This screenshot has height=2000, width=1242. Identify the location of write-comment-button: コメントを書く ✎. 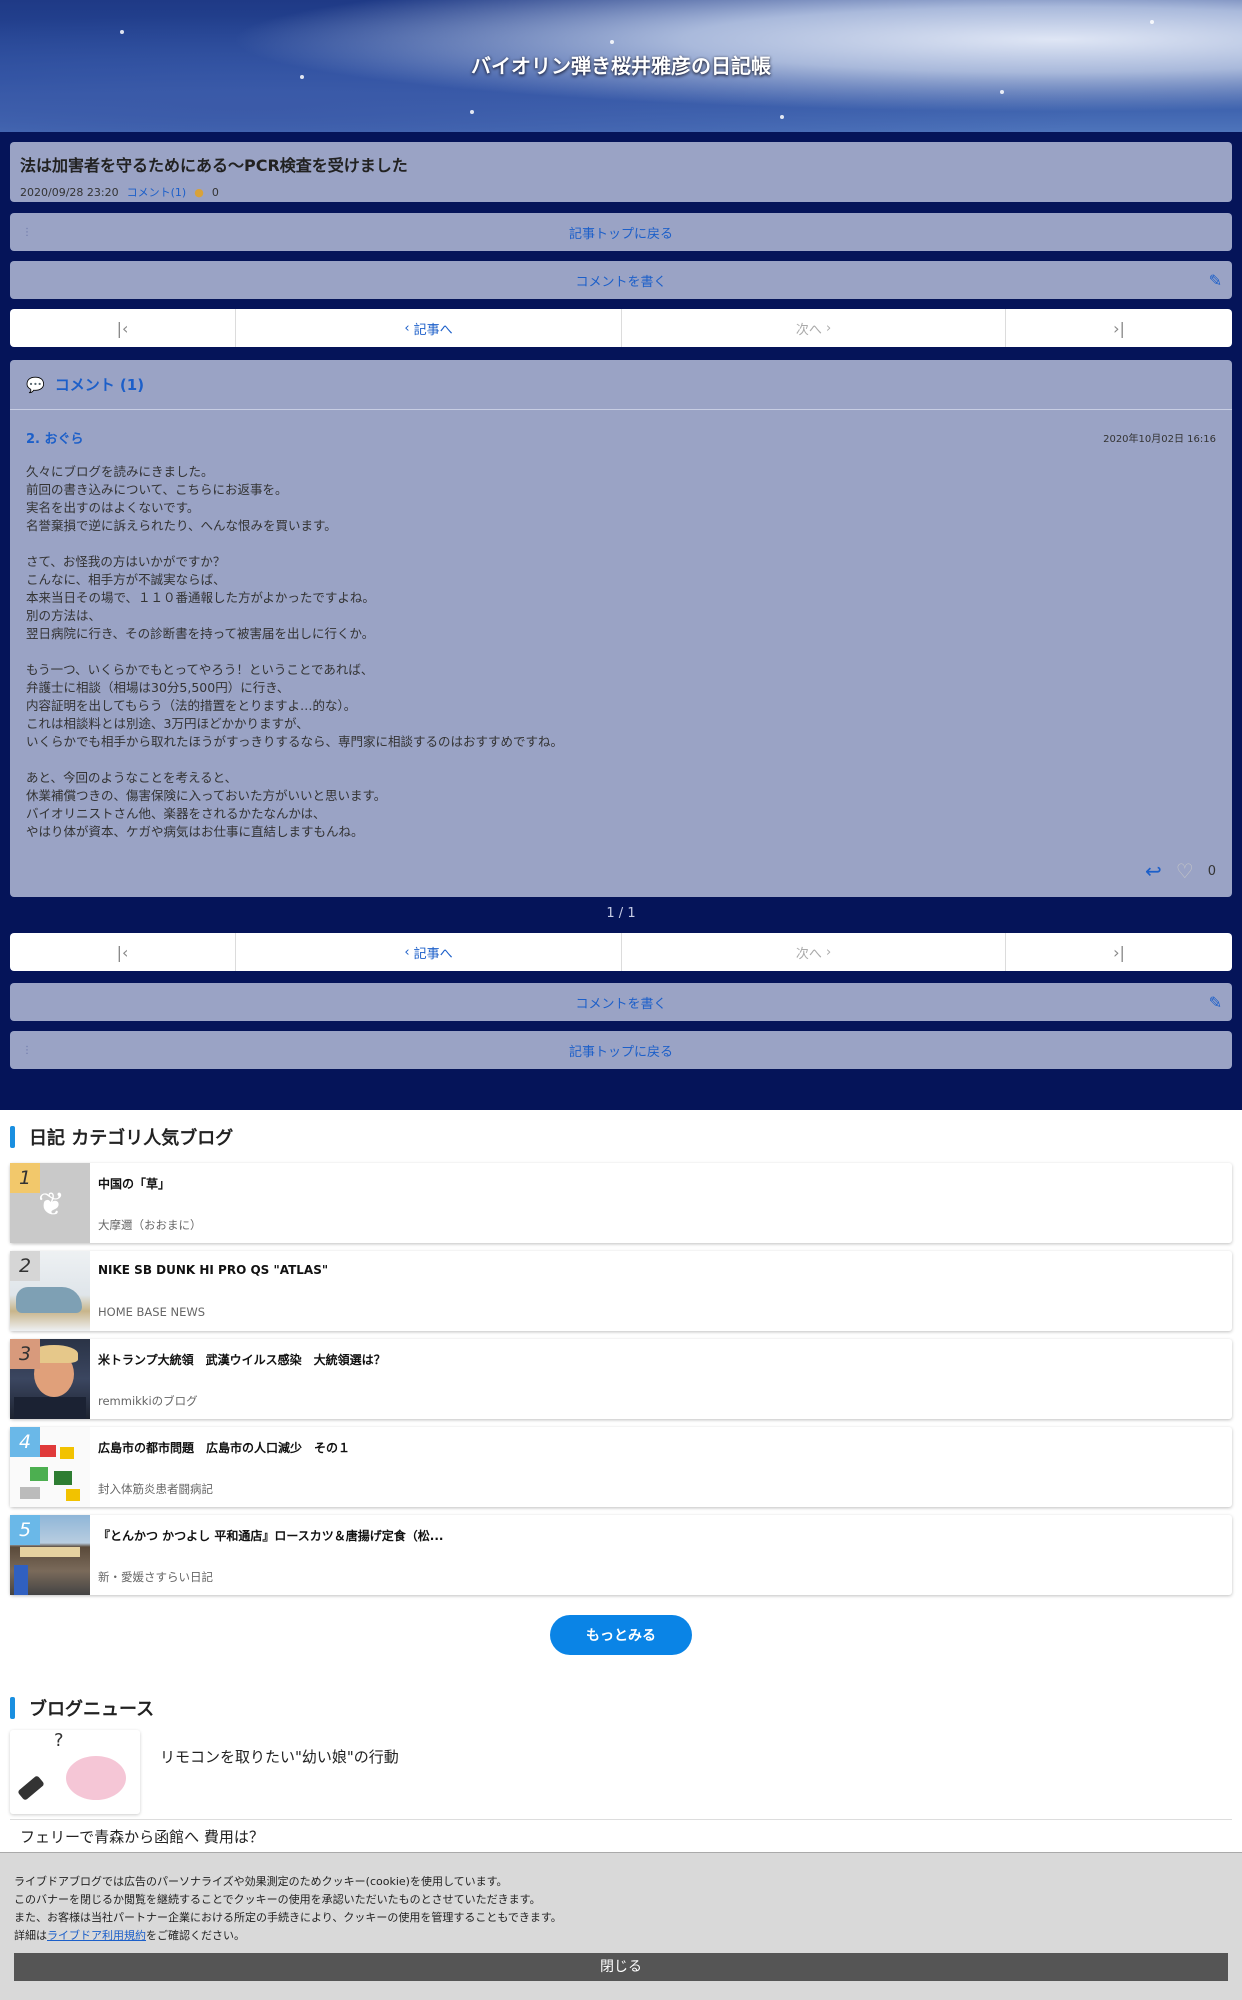
(621, 280).